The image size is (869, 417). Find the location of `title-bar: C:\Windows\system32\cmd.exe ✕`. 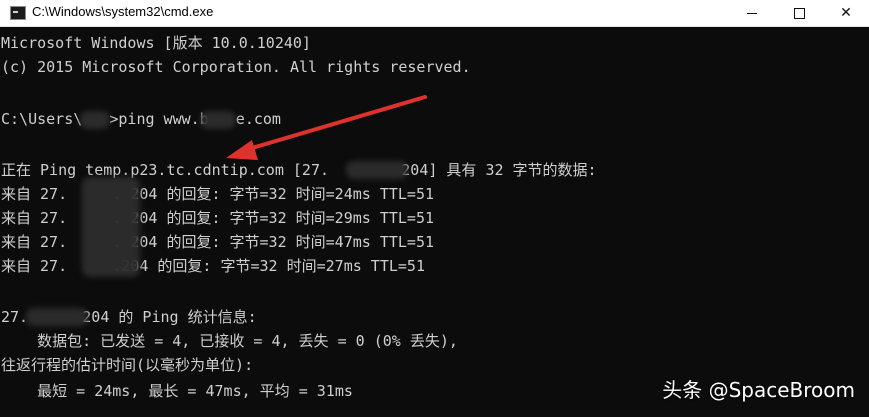

title-bar: C:\Windows\system32\cmd.exe ✕ is located at coordinates (434, 13).